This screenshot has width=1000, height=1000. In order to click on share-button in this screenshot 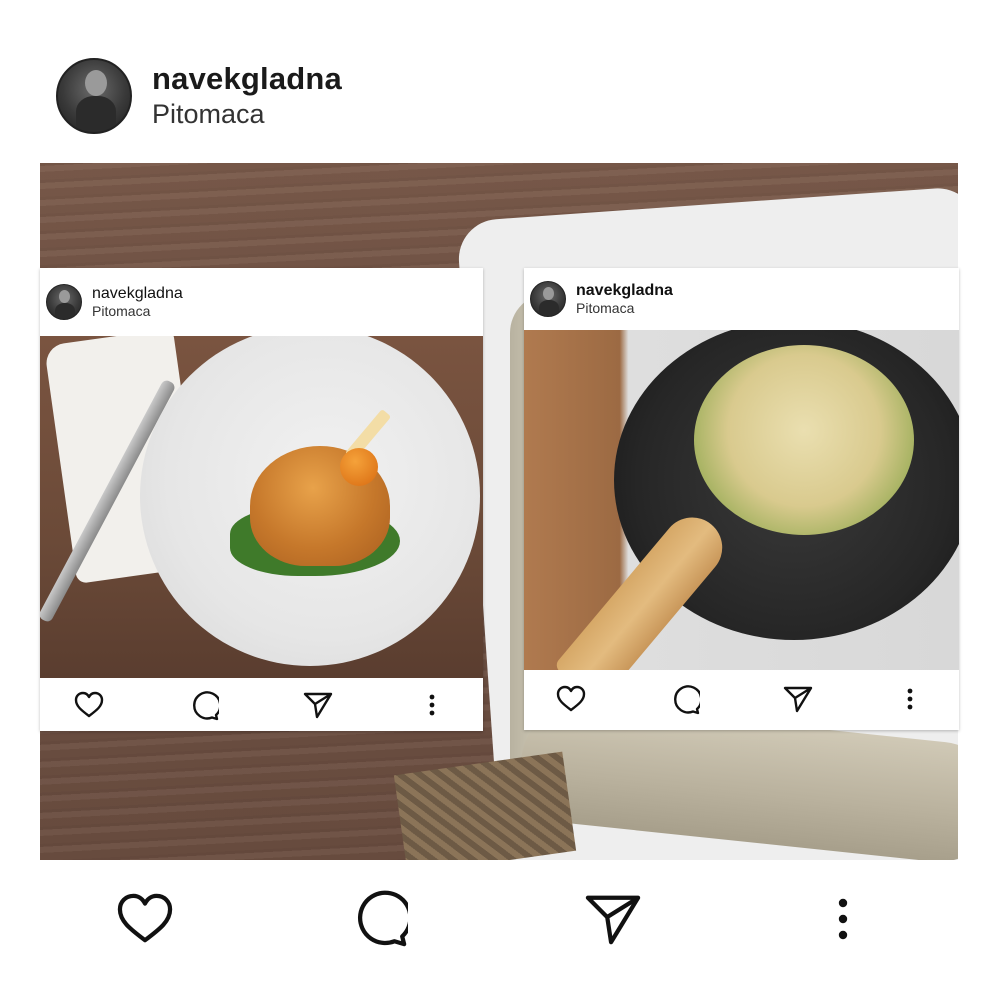, I will do `click(613, 919)`.